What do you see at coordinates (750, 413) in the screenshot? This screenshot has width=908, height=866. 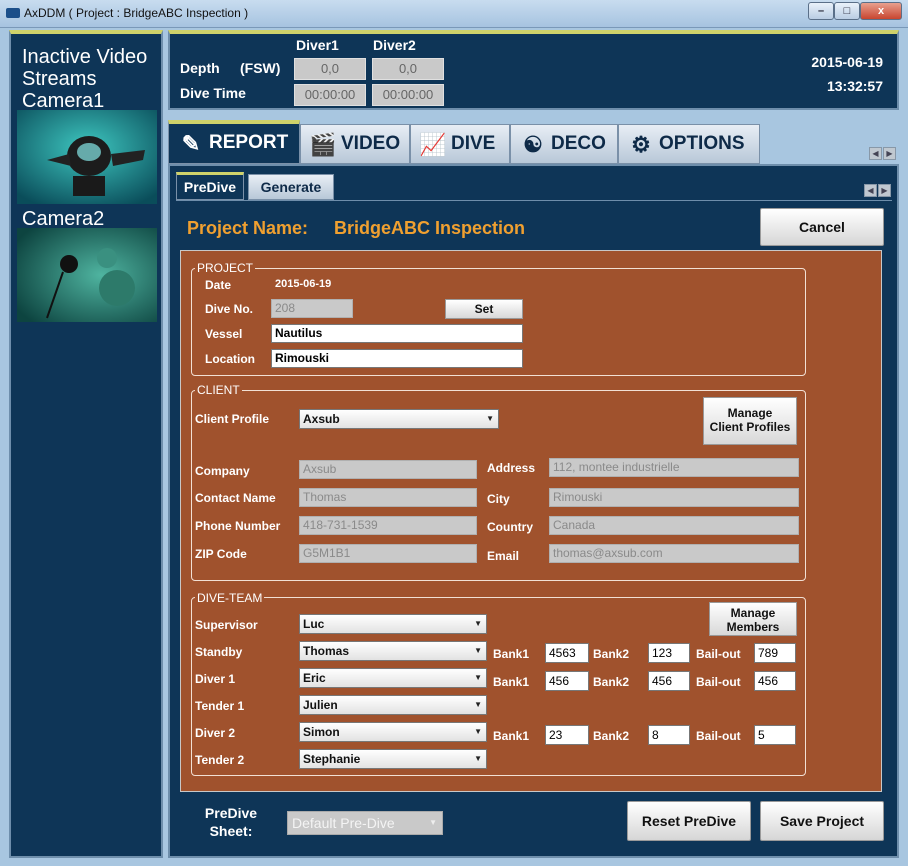 I see `manage-client-line1: Manage` at bounding box center [750, 413].